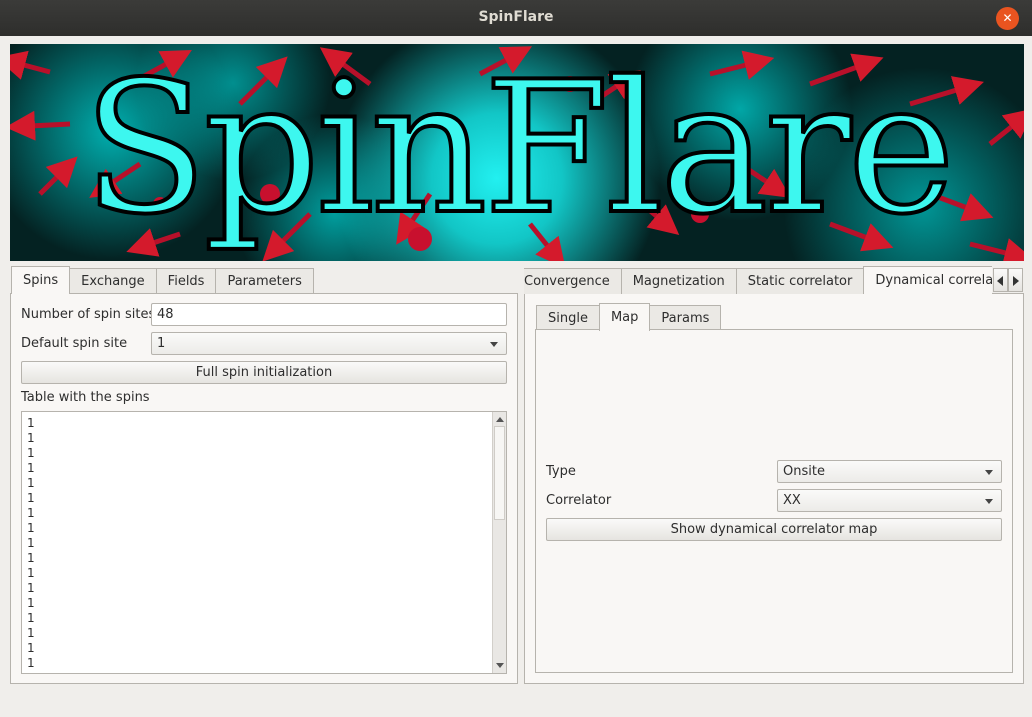  I want to click on spin-table-scrollbar, so click(499, 542).